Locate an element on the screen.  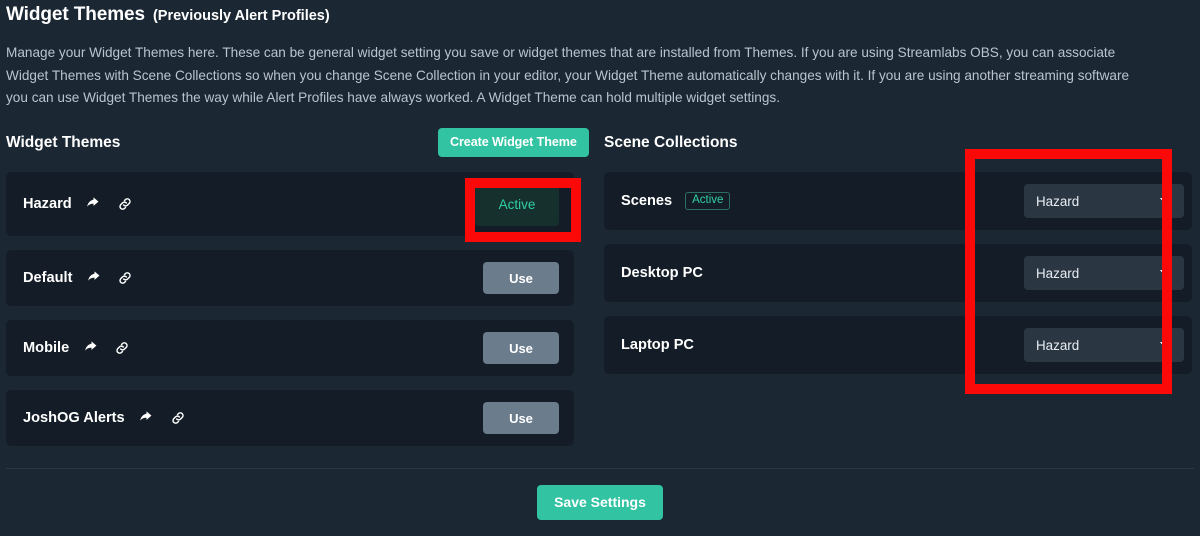
widget-theme-row-left: Mobile is located at coordinates (68, 348).